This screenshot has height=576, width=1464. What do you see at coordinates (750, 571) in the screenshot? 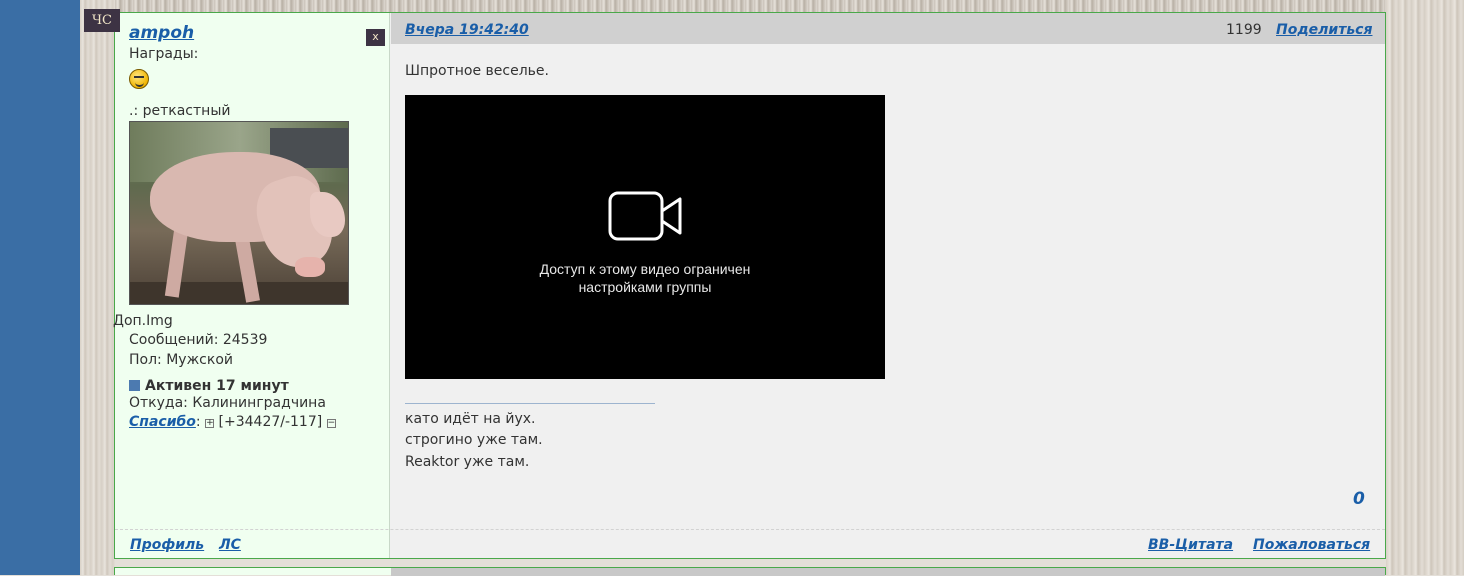
I see `next-post-edge` at bounding box center [750, 571].